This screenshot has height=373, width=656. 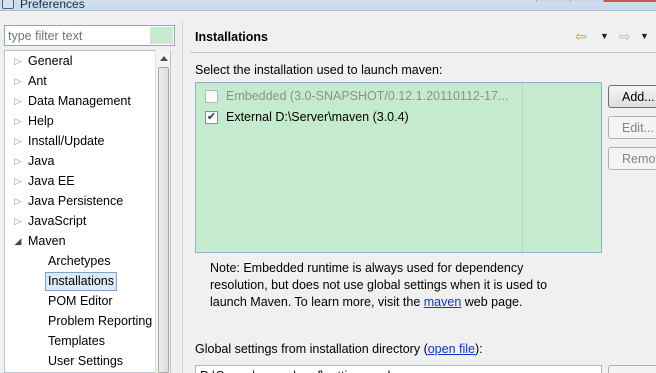 I want to click on forward-arrow-icon: ⇨, so click(x=625, y=36).